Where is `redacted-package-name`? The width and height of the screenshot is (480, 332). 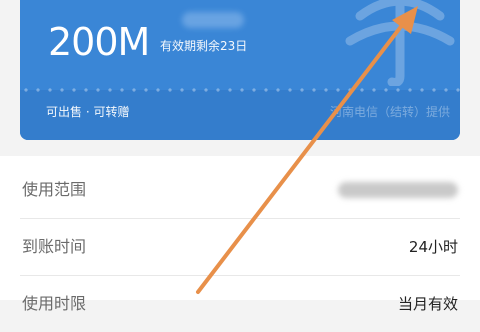 redacted-package-name is located at coordinates (213, 20).